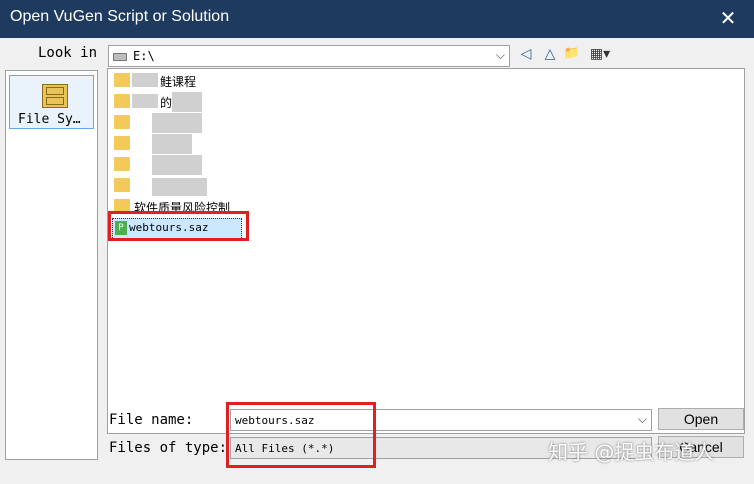  I want to click on new-folder-icon: 📁, so click(572, 54).